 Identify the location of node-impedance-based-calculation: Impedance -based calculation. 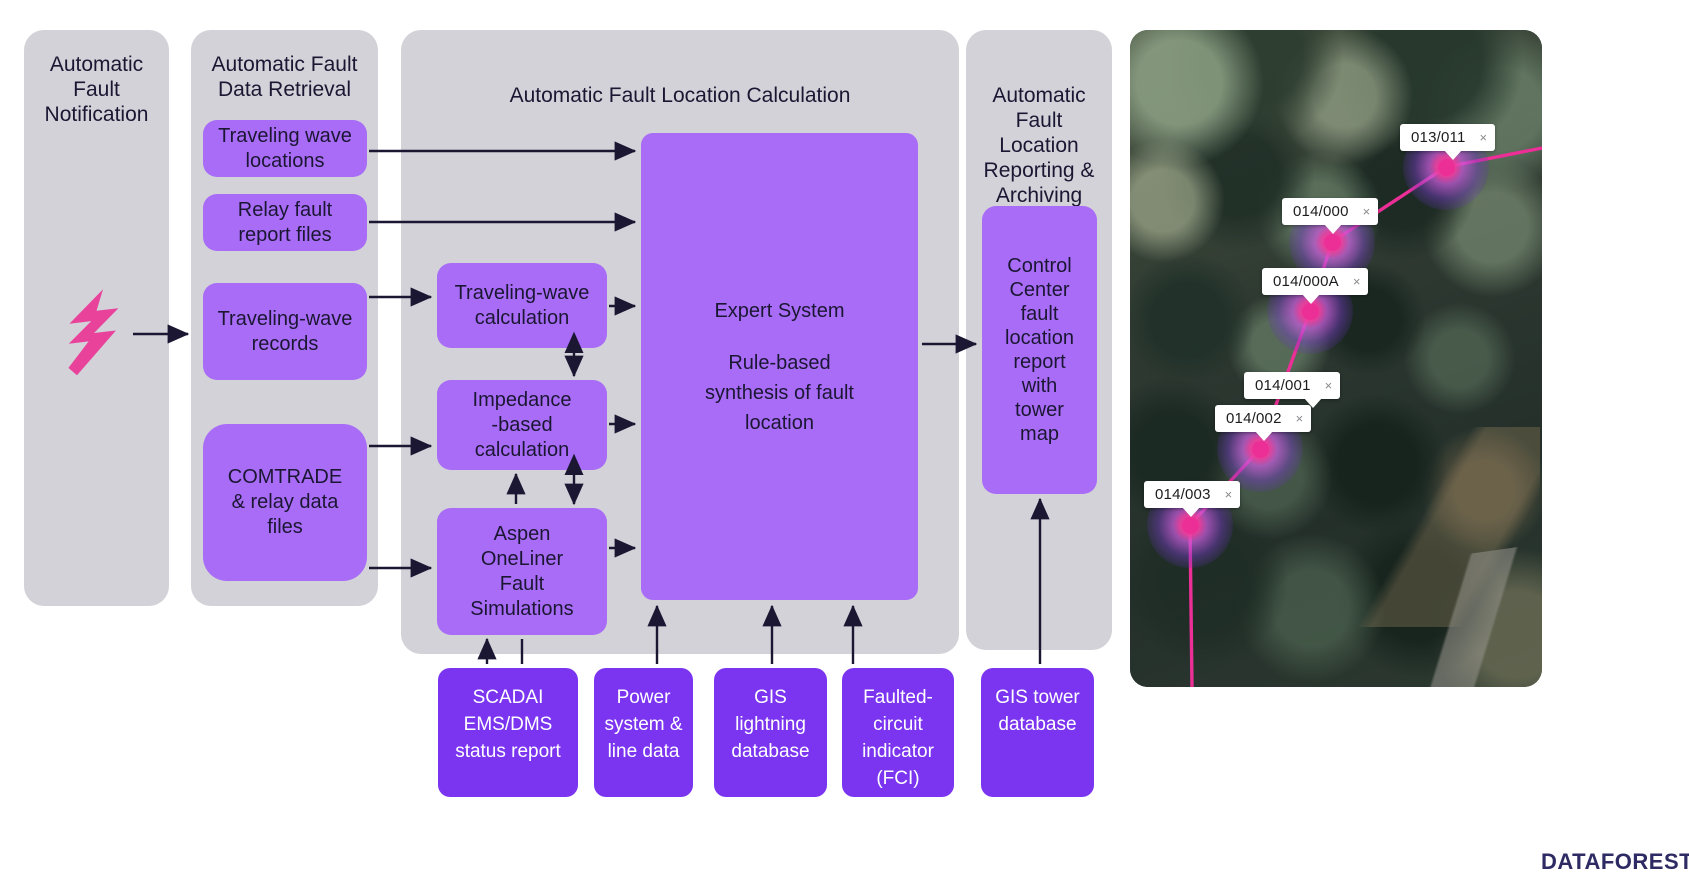
(522, 425).